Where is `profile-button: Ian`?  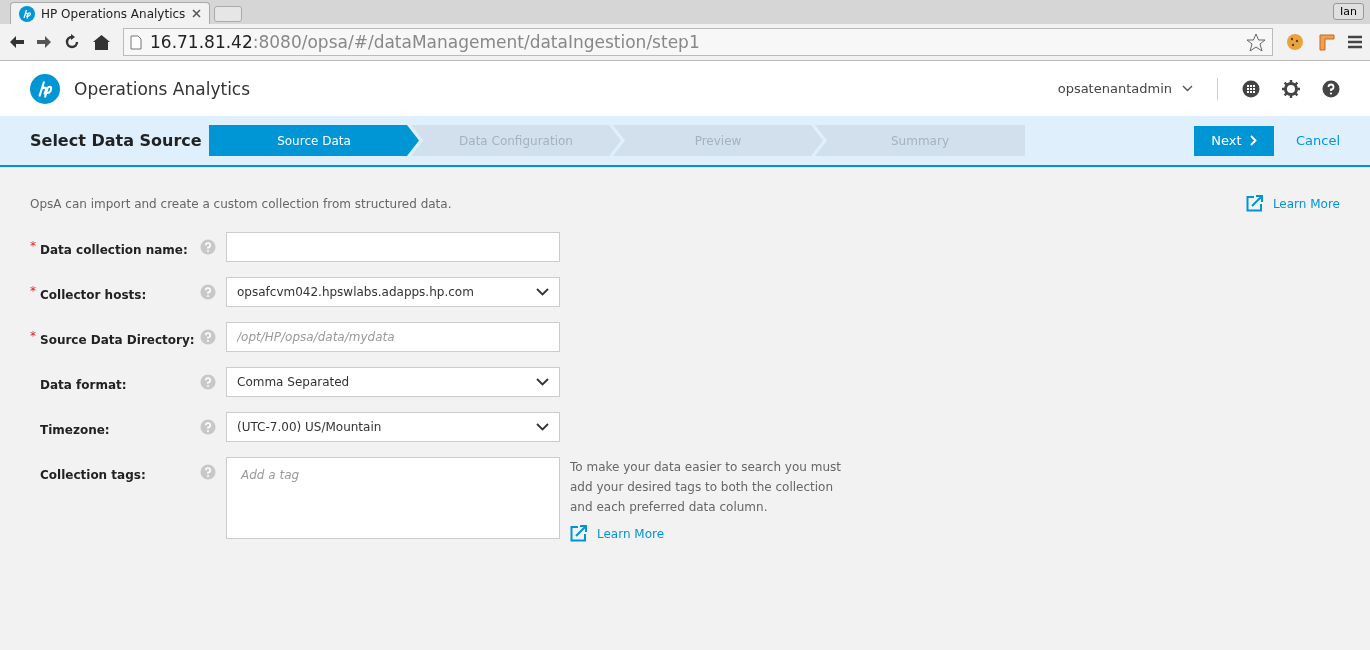
profile-button: Ian is located at coordinates (1348, 11).